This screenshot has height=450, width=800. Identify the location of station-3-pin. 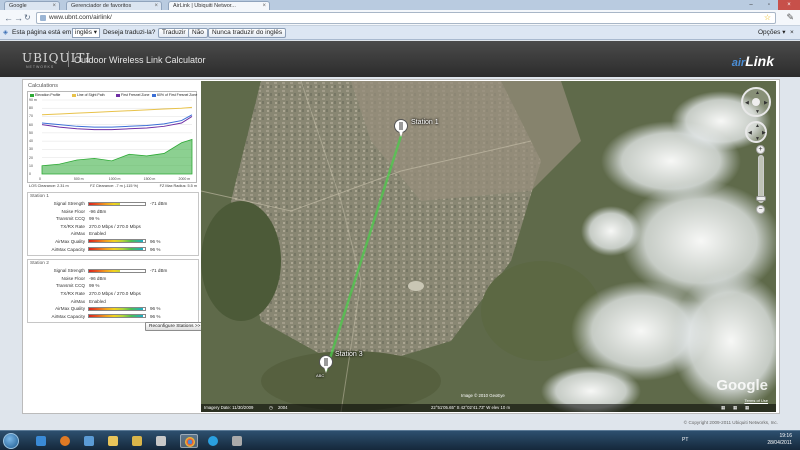
(326, 364).